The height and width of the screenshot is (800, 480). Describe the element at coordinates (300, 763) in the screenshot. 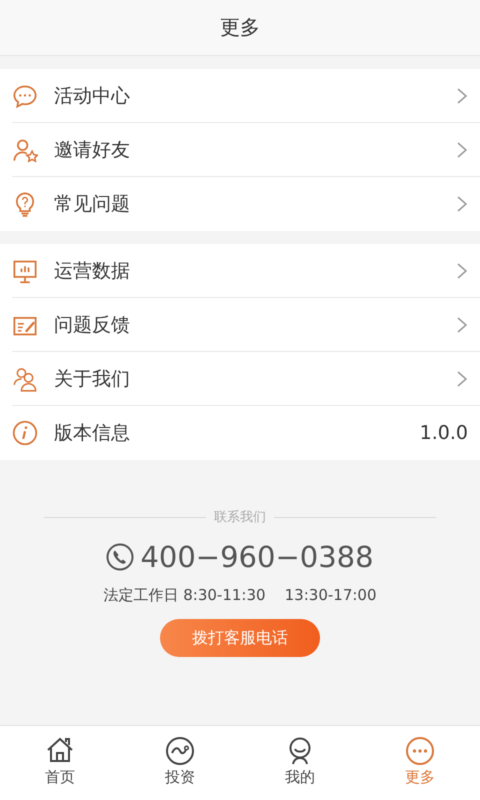

I see `tab-item: 我的` at that location.